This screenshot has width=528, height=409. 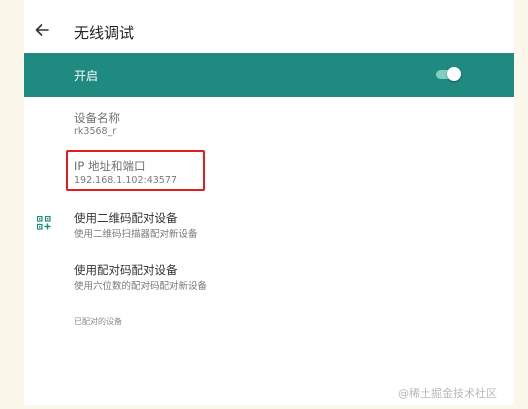 What do you see at coordinates (454, 74) in the screenshot?
I see `switch-thumb` at bounding box center [454, 74].